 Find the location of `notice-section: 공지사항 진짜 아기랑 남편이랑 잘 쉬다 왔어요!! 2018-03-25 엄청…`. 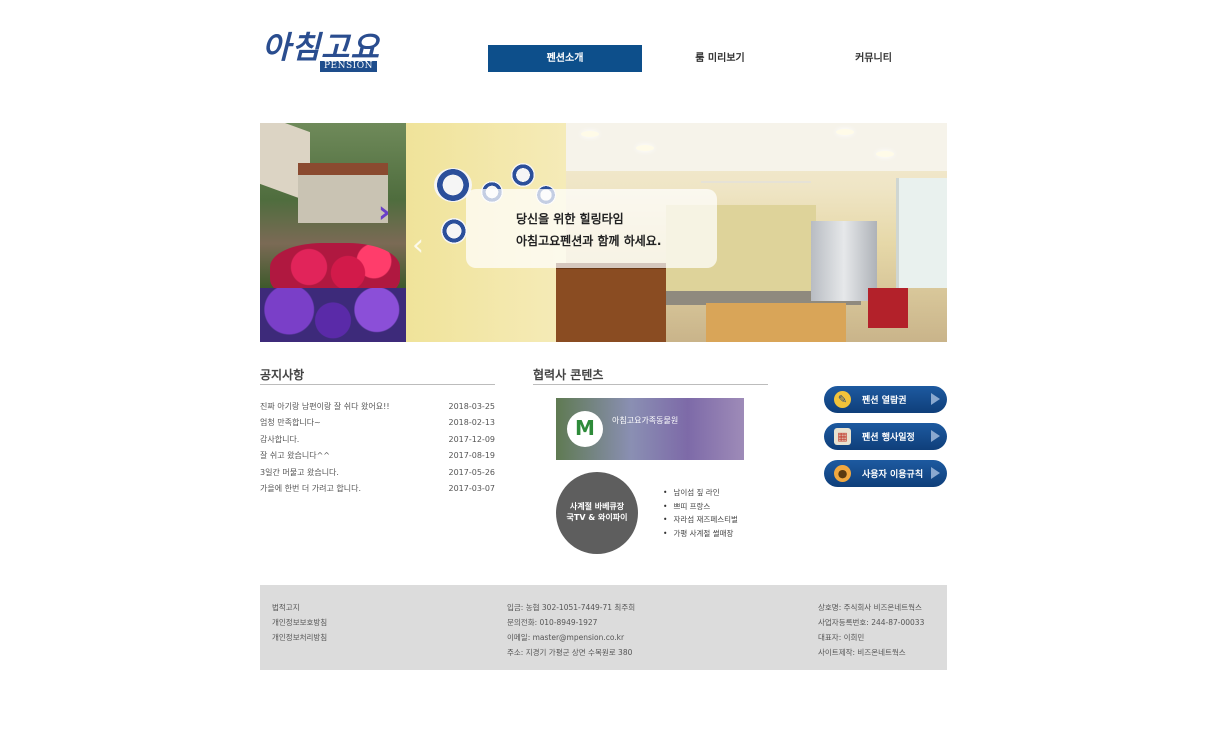

notice-section: 공지사항 진짜 아기랑 남편이랑 잘 쉬다 왔어요!! 2018-03-25 엄청… is located at coordinates (377, 431).